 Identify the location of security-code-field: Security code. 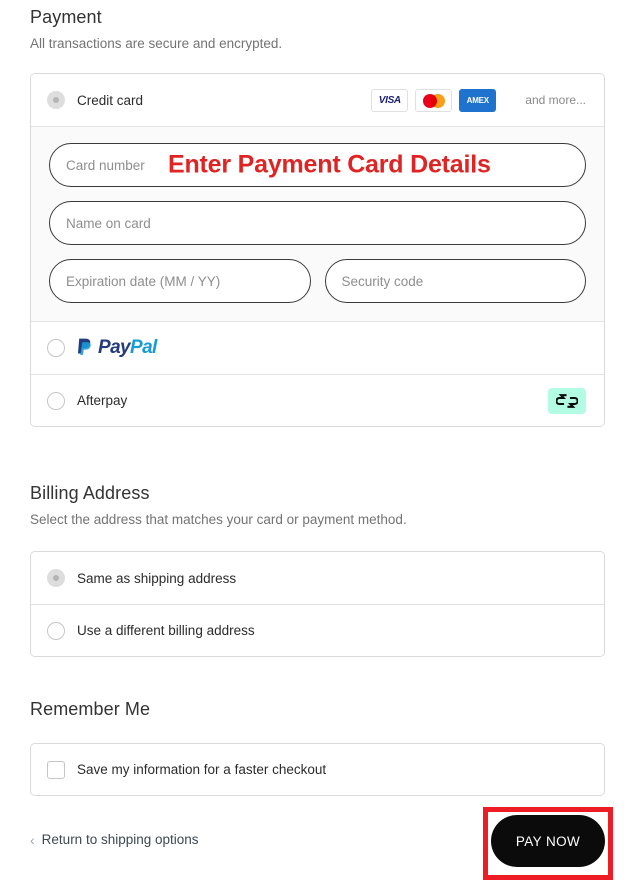
(455, 281).